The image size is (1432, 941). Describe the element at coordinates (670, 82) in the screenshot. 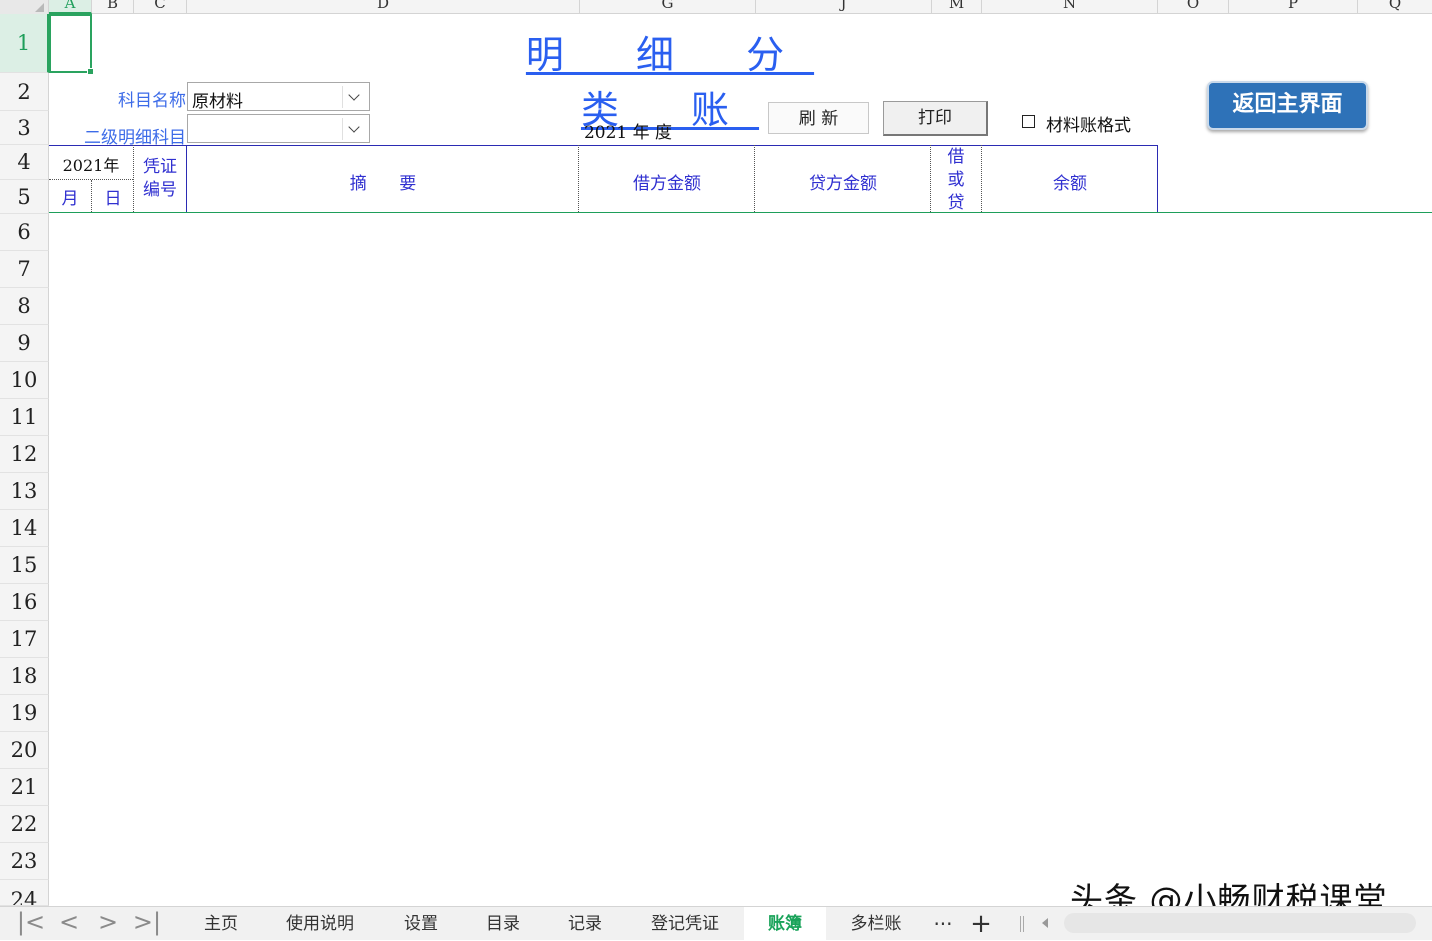

I see `ledger-title: 明 细 分 类 账` at that location.